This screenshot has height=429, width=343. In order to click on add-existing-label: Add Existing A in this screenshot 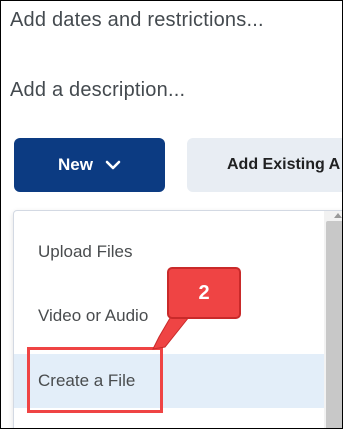, I will do `click(284, 164)`.